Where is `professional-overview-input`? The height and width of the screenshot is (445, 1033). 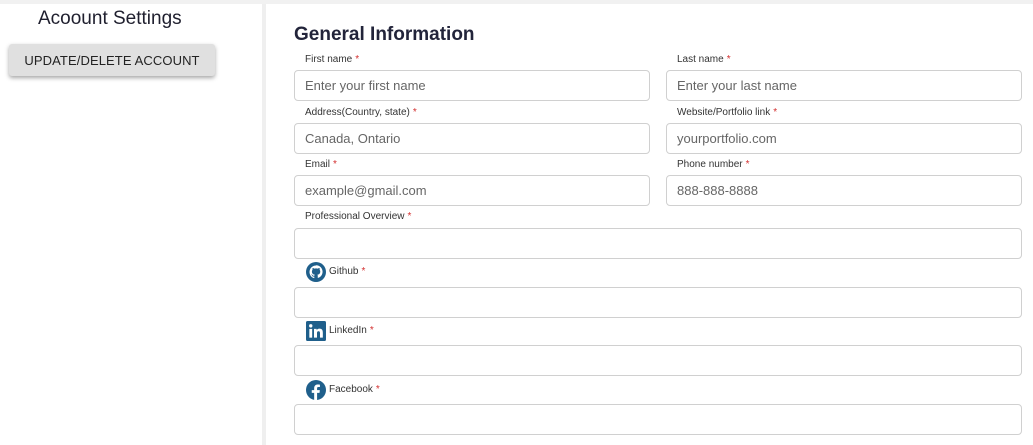 professional-overview-input is located at coordinates (658, 243).